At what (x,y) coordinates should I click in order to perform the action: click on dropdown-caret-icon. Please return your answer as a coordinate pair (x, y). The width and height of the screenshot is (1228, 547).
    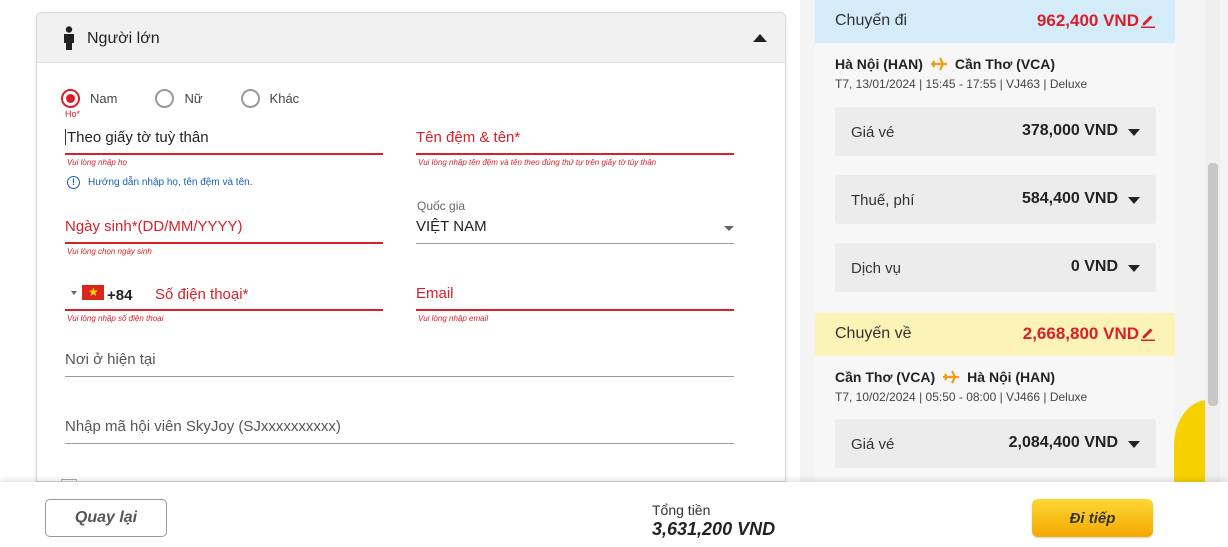
    Looking at the image, I should click on (729, 228).